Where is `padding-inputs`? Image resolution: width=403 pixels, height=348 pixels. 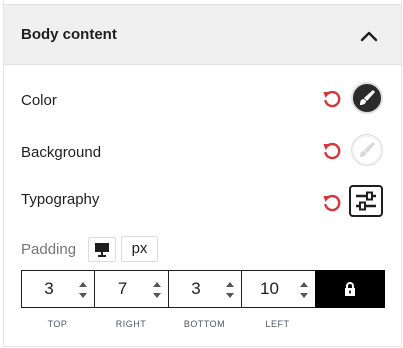
padding-inputs is located at coordinates (203, 289).